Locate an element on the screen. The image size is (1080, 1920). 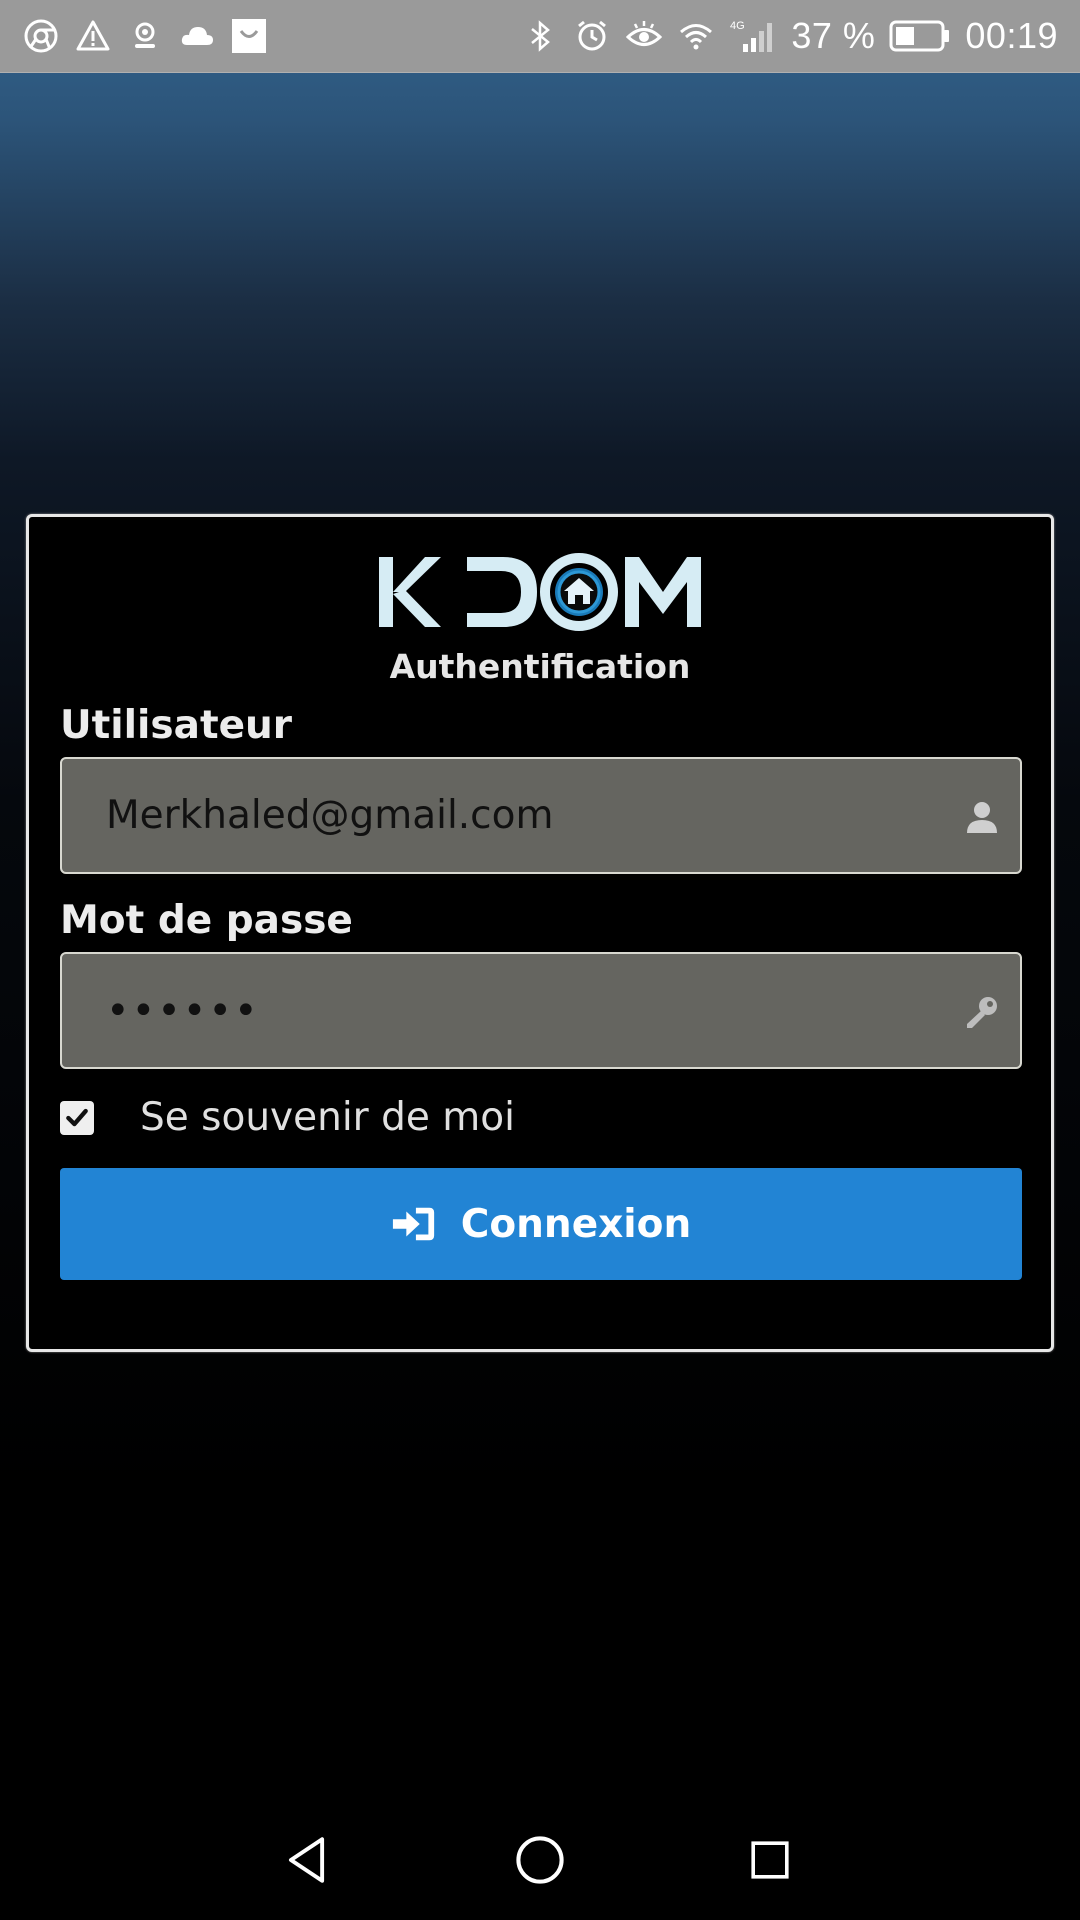
eye-icon is located at coordinates (644, 36).